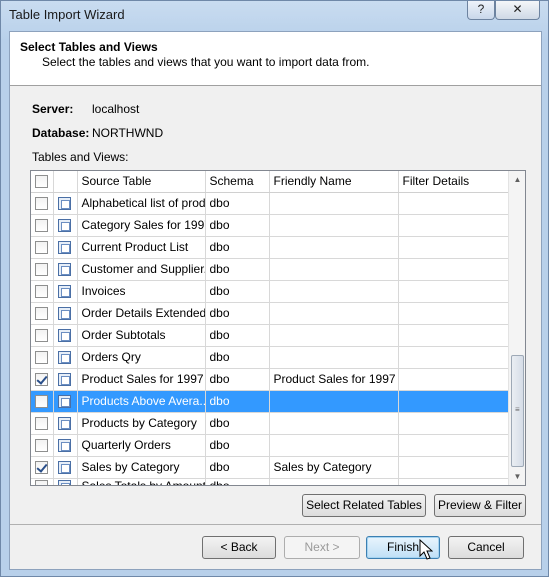 The height and width of the screenshot is (577, 549). What do you see at coordinates (517, 411) in the screenshot?
I see `scroll-thumb: ≡` at bounding box center [517, 411].